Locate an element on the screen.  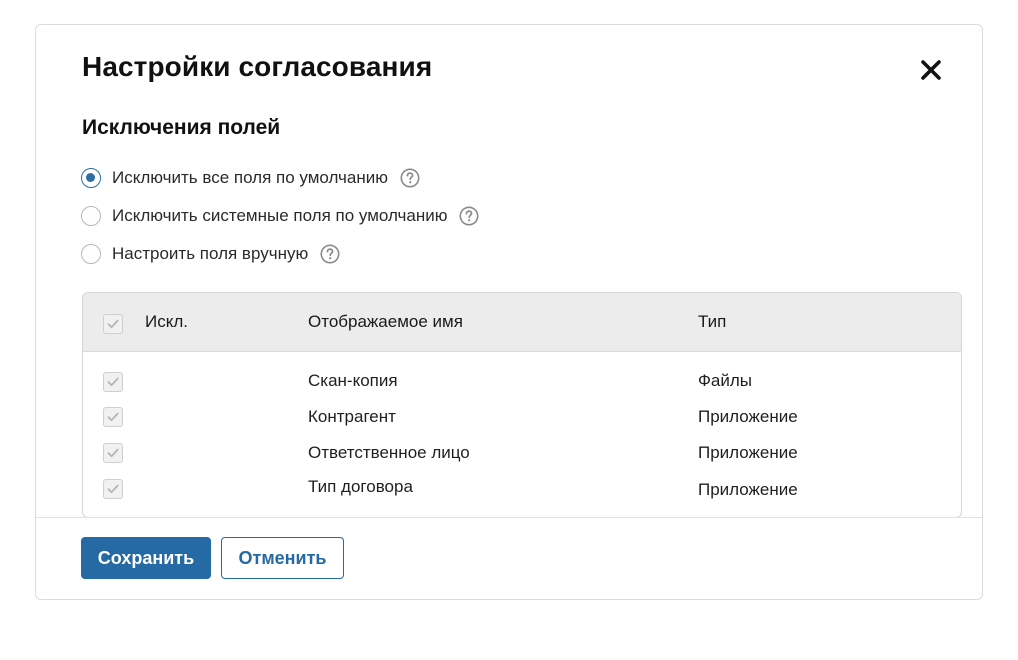
close-button is located at coordinates (931, 70).